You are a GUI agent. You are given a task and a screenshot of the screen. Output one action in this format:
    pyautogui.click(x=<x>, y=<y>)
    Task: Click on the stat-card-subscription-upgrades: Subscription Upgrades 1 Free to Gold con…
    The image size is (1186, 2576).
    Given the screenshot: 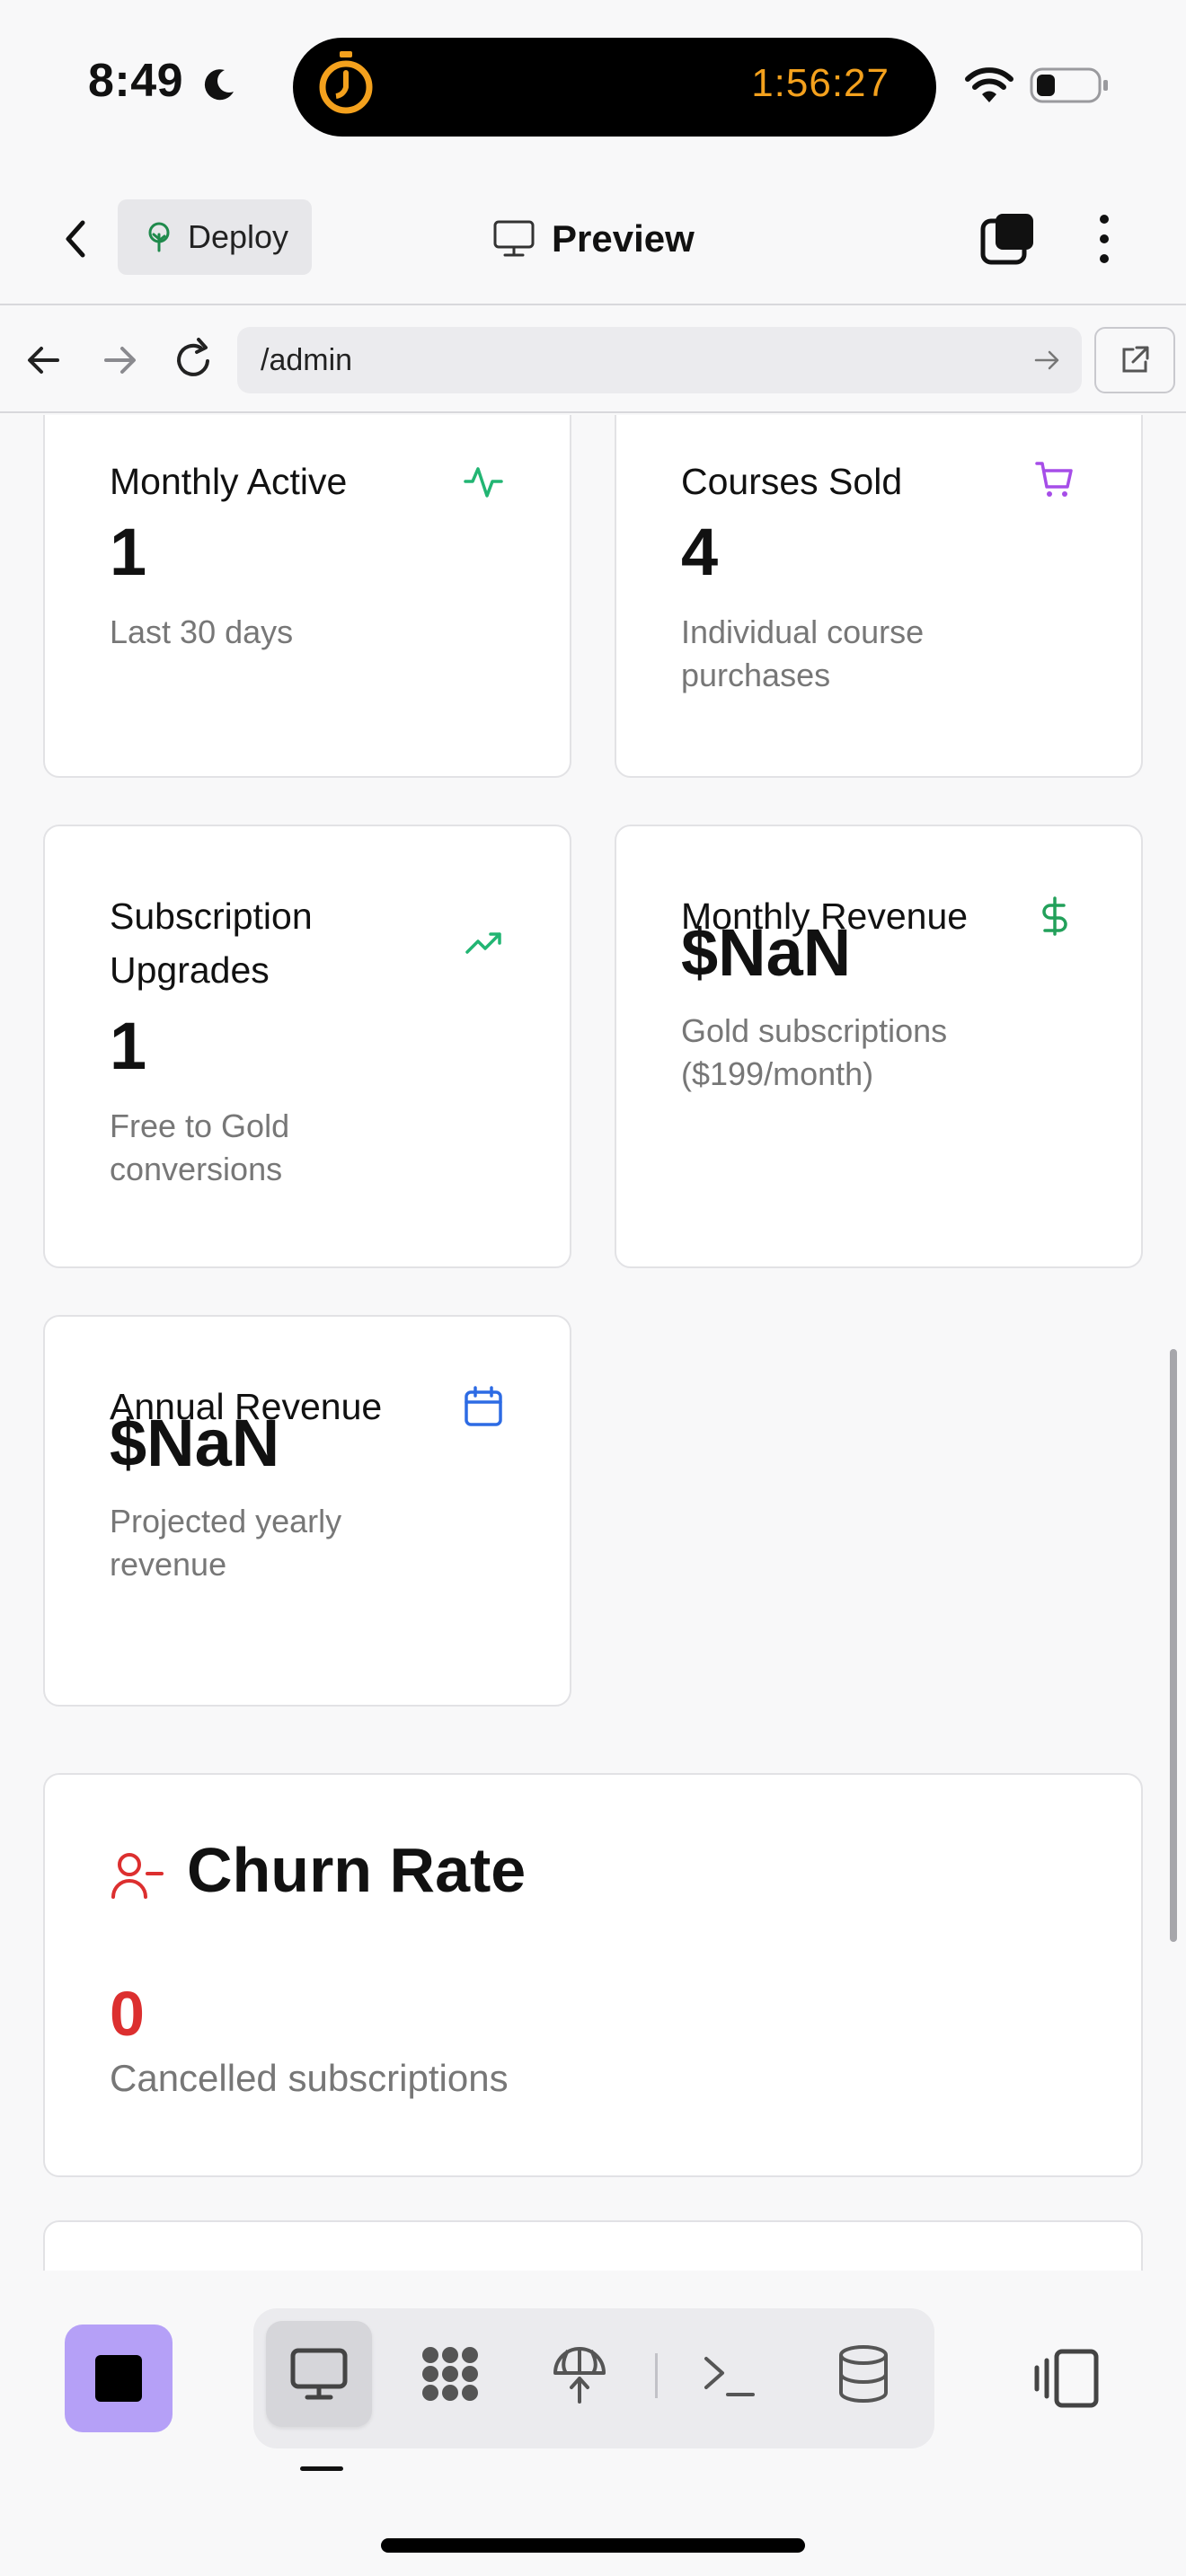 What is the action you would take?
    pyautogui.click(x=307, y=1046)
    